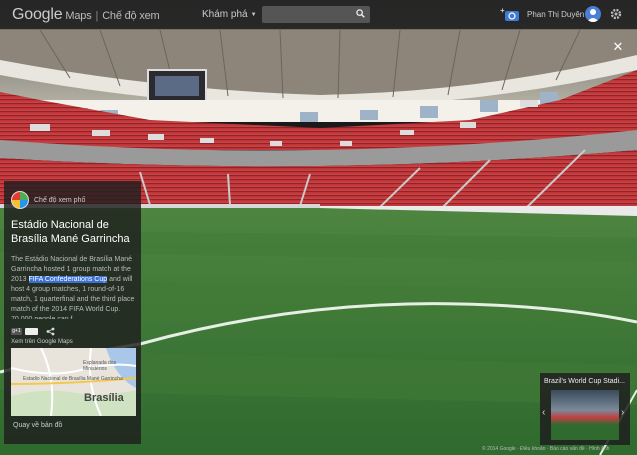 The height and width of the screenshot is (455, 637). Describe the element at coordinates (68, 279) in the screenshot. I see `description-link: FIFA Confederations Cup` at that location.